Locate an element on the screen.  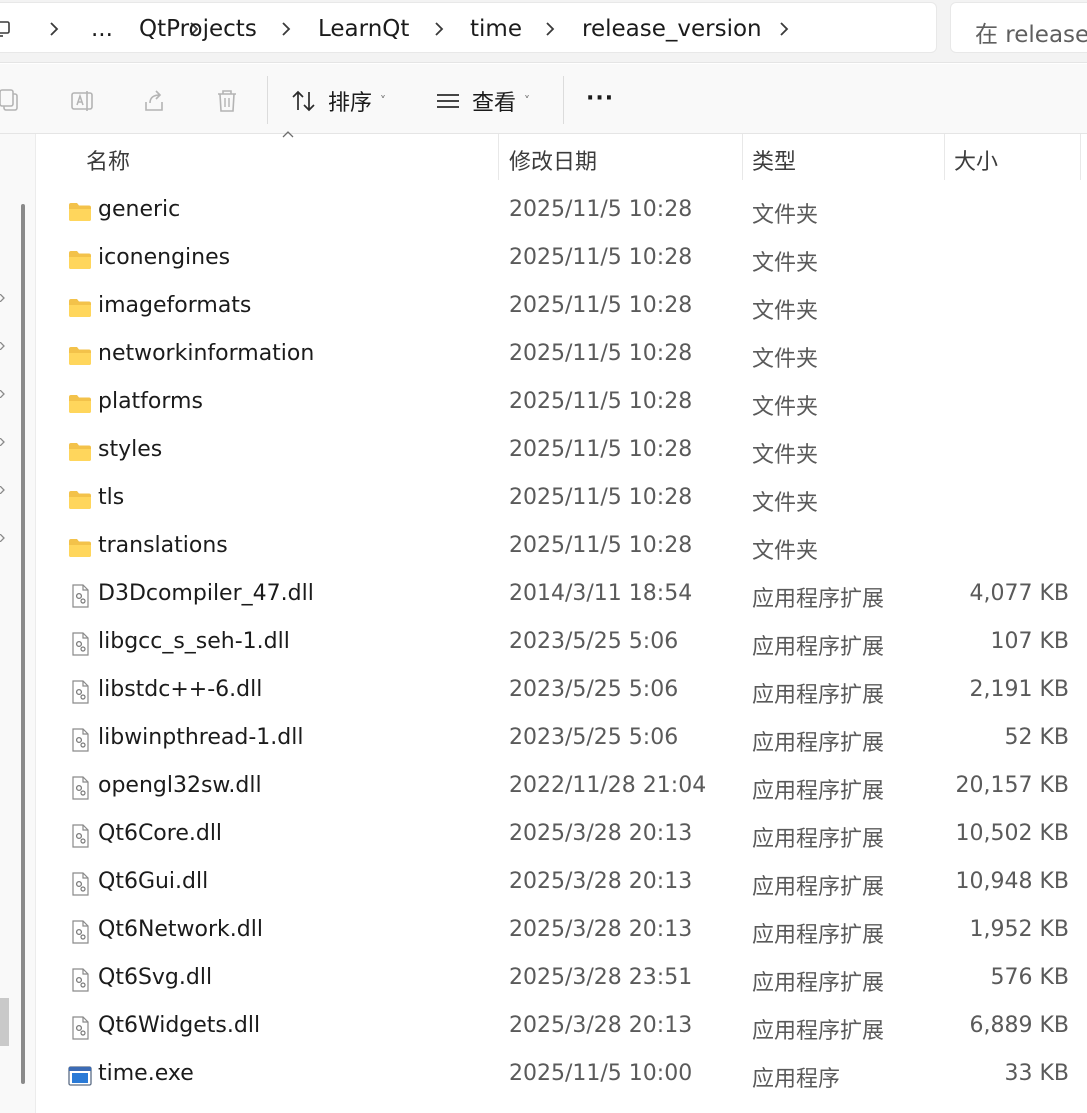
file-row: imageformats 2025/11/5 10:28 文件夹 is located at coordinates (561, 308).